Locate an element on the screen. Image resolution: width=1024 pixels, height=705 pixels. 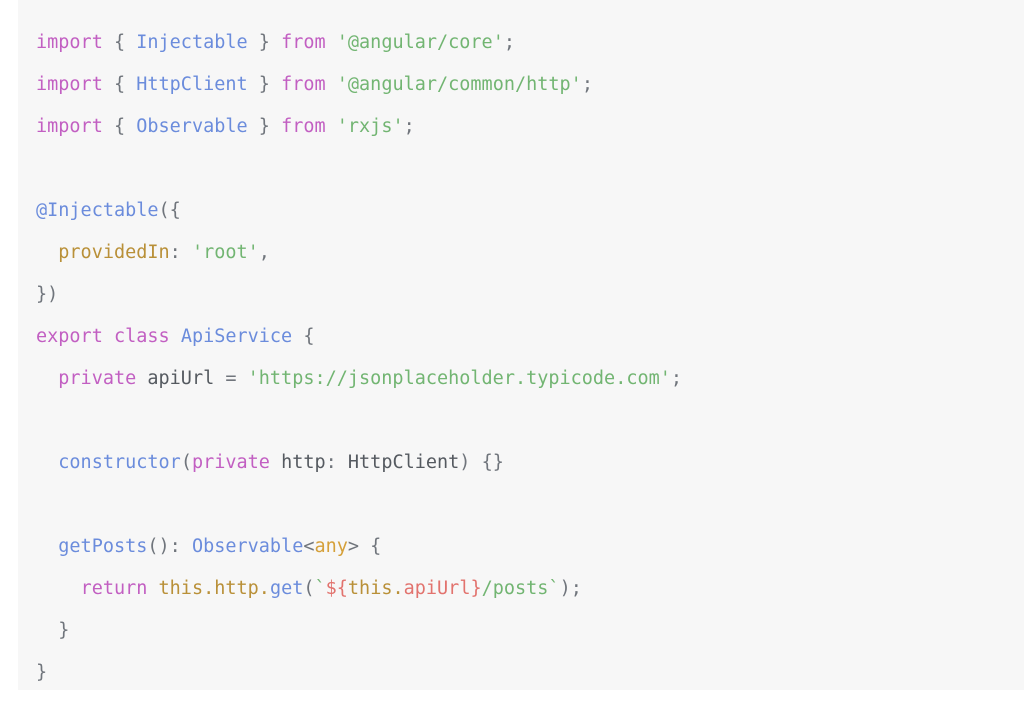
code-token-interp: ${ is located at coordinates (336, 588).